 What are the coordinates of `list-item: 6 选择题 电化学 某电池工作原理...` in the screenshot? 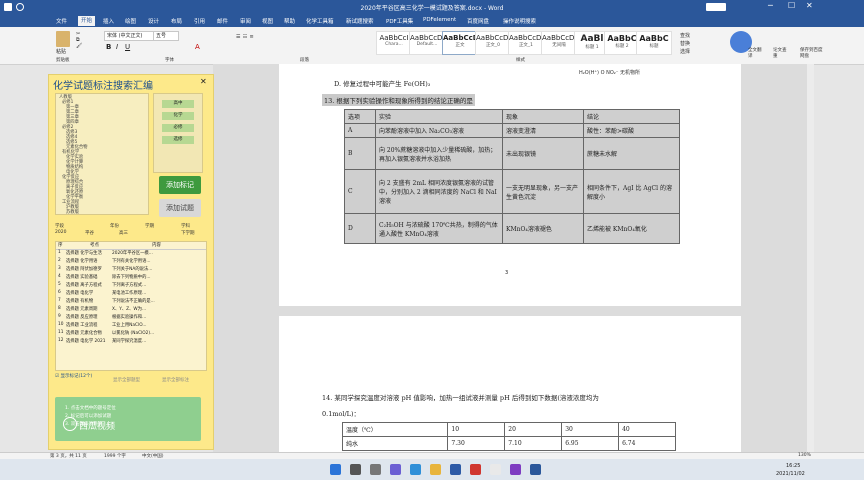 It's located at (131, 294).